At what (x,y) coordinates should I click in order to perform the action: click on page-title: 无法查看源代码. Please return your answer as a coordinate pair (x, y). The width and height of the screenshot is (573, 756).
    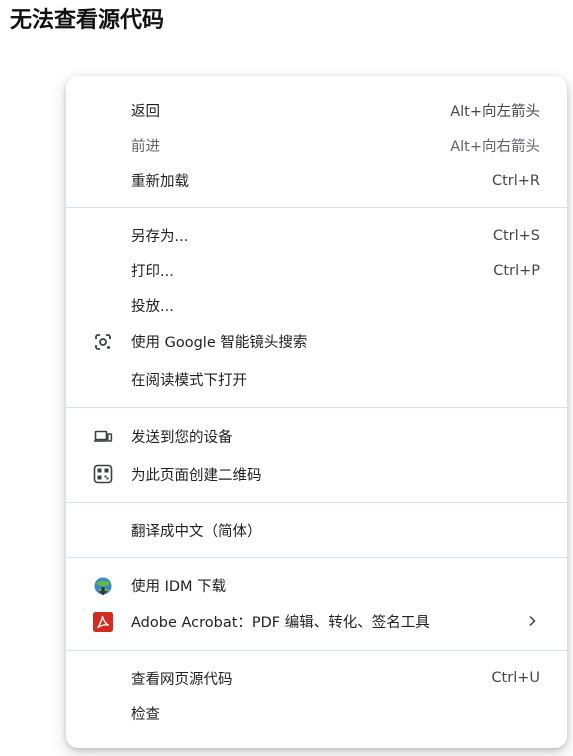
    Looking at the image, I should click on (87, 20).